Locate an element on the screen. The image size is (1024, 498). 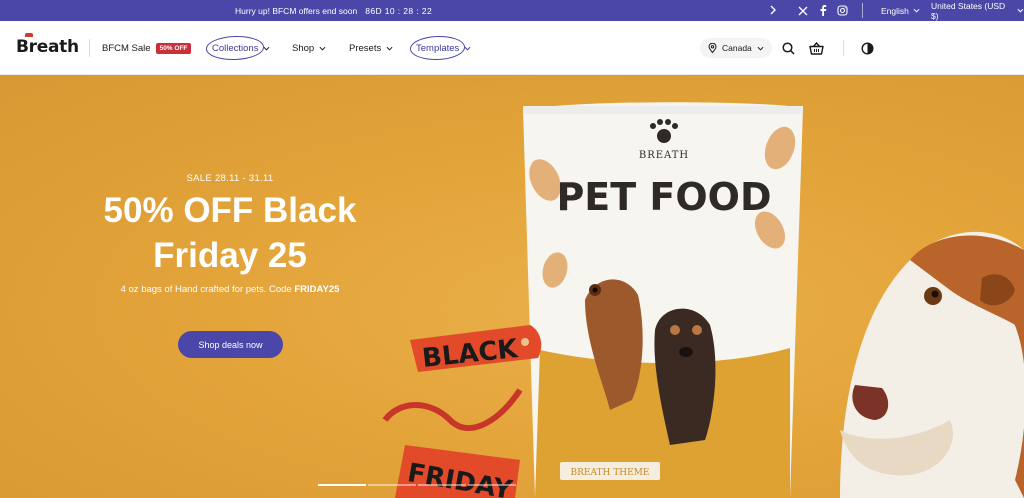
countdown-timer: 86D 10 : 28 : 22 is located at coordinates (399, 10).